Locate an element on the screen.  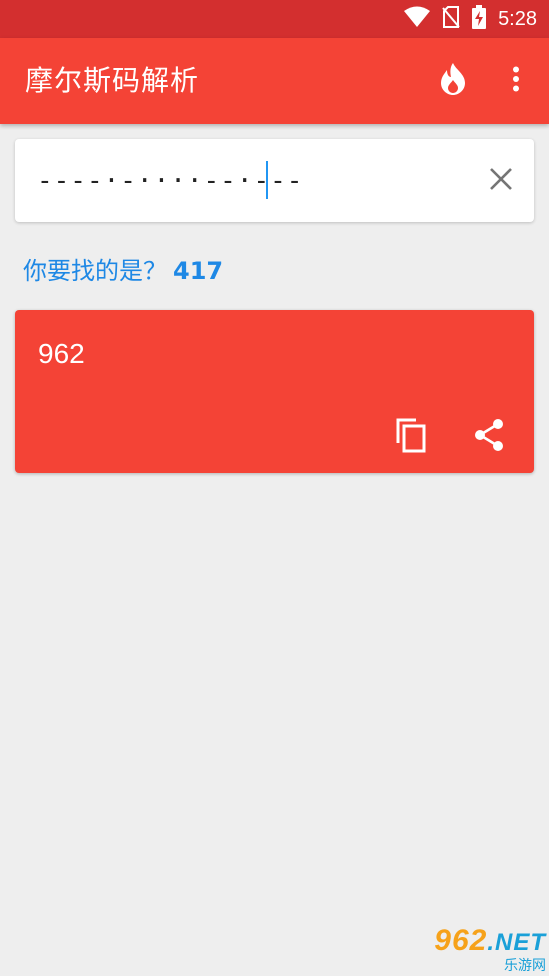
status-time: 5:28 is located at coordinates (517, 18).